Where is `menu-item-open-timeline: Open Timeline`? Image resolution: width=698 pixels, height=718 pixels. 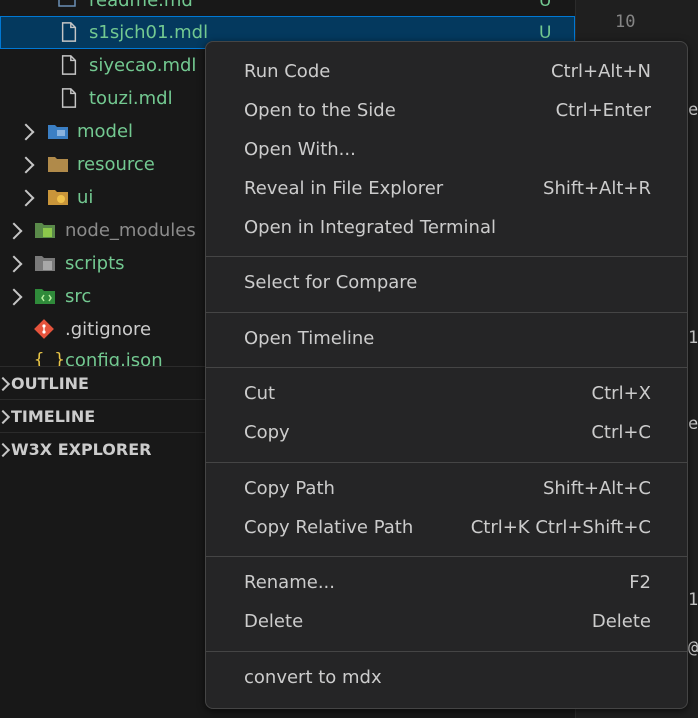 menu-item-open-timeline: Open Timeline is located at coordinates (446, 339).